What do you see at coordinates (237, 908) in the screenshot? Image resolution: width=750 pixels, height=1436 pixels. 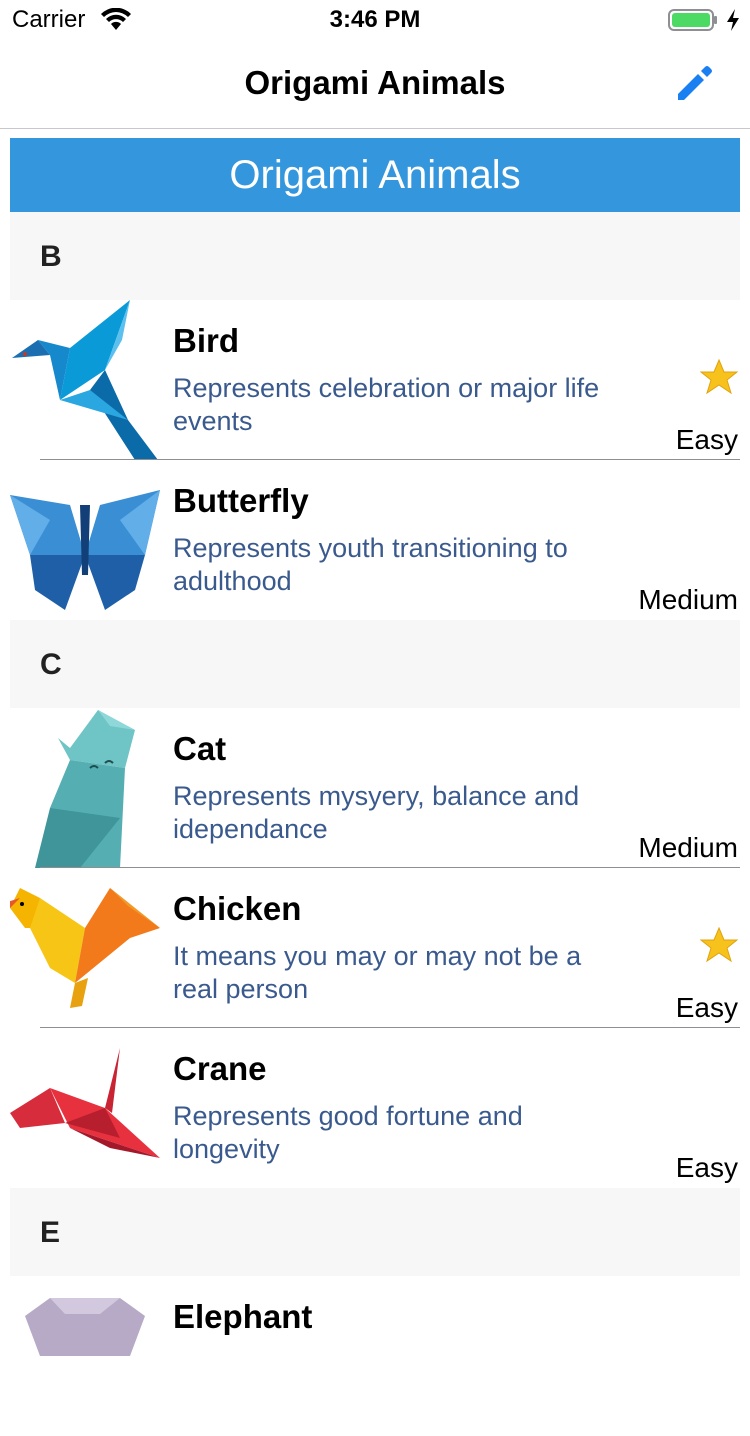 I see `item-title: Chicken` at bounding box center [237, 908].